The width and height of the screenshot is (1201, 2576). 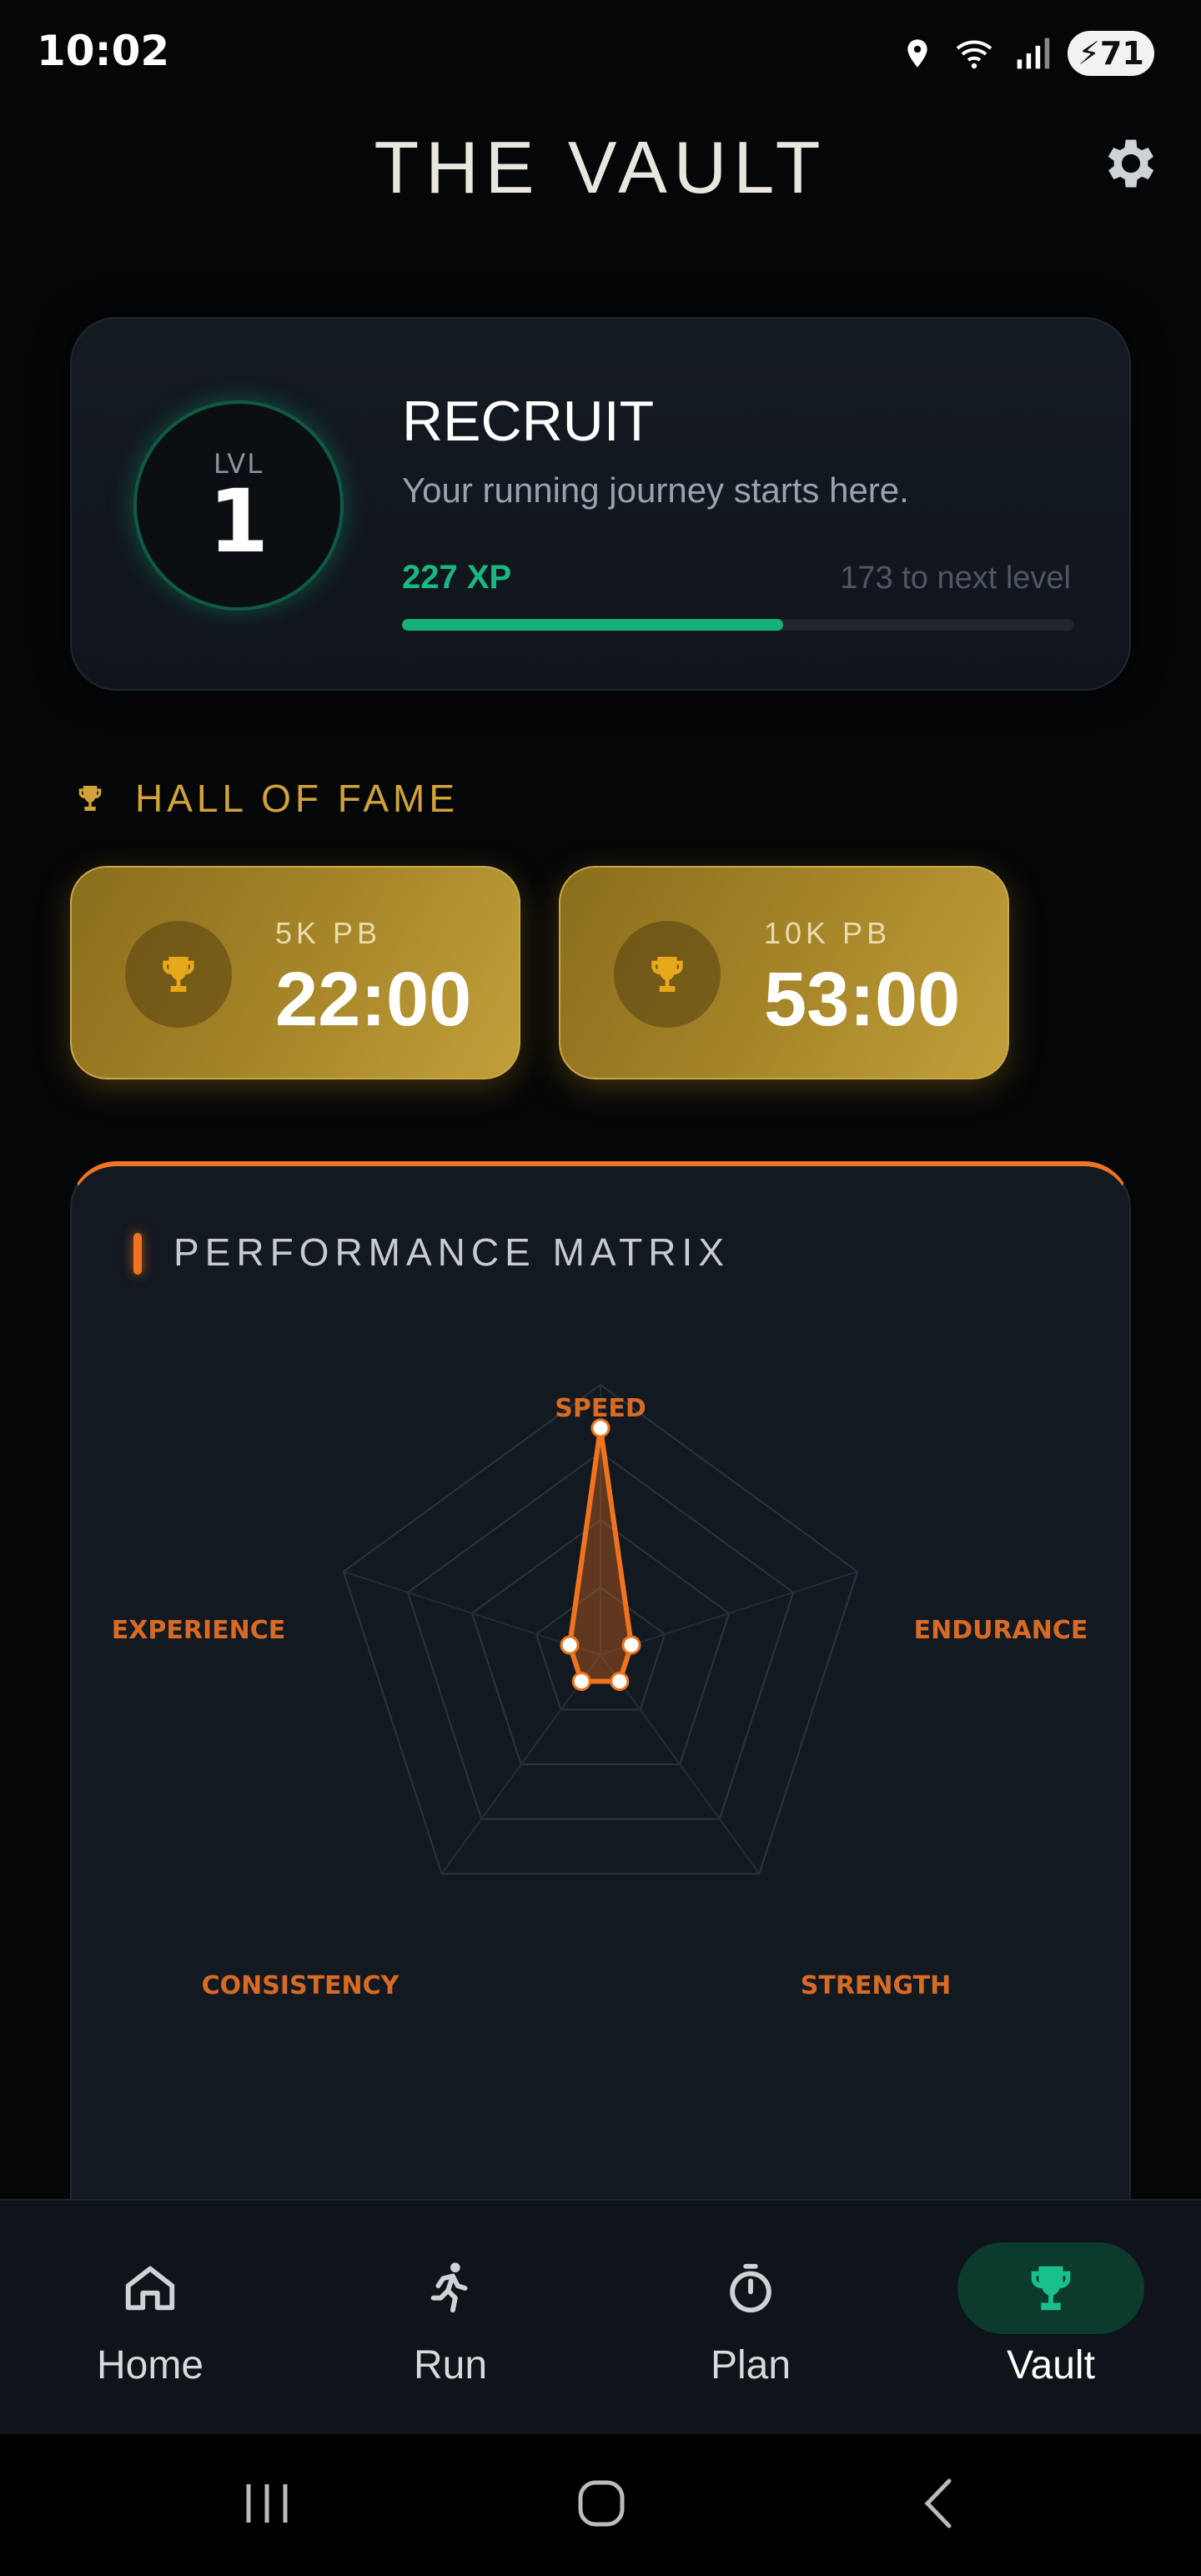 What do you see at coordinates (656, 490) in the screenshot?
I see `rank-subtitle: Your running journey starts here.` at bounding box center [656, 490].